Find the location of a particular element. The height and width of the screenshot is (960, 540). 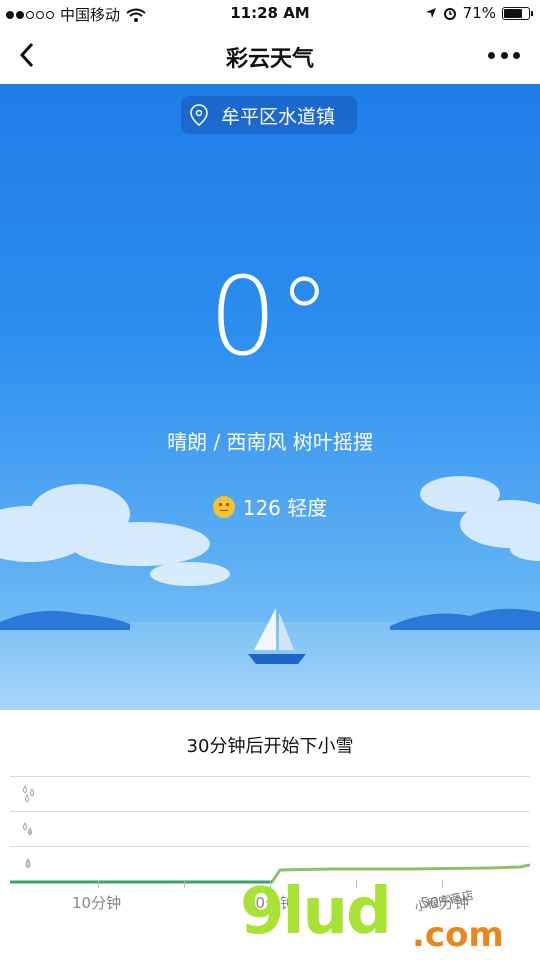

temperature: 0° is located at coordinates (270, 317).